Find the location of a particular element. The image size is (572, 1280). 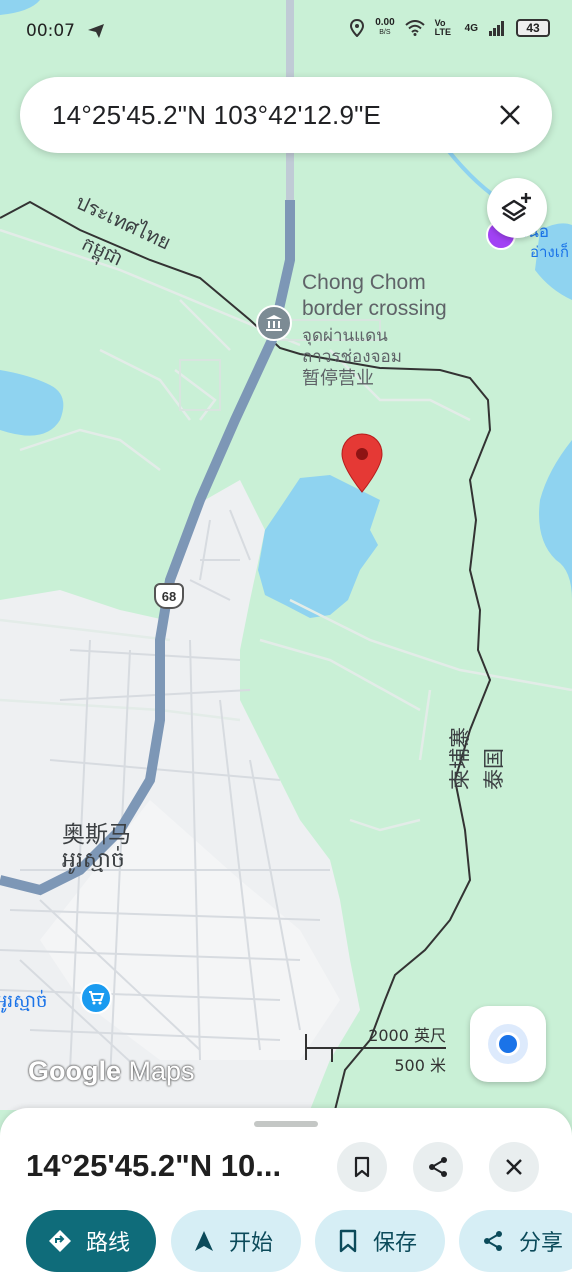

start-chip: 开始 is located at coordinates (236, 1241).